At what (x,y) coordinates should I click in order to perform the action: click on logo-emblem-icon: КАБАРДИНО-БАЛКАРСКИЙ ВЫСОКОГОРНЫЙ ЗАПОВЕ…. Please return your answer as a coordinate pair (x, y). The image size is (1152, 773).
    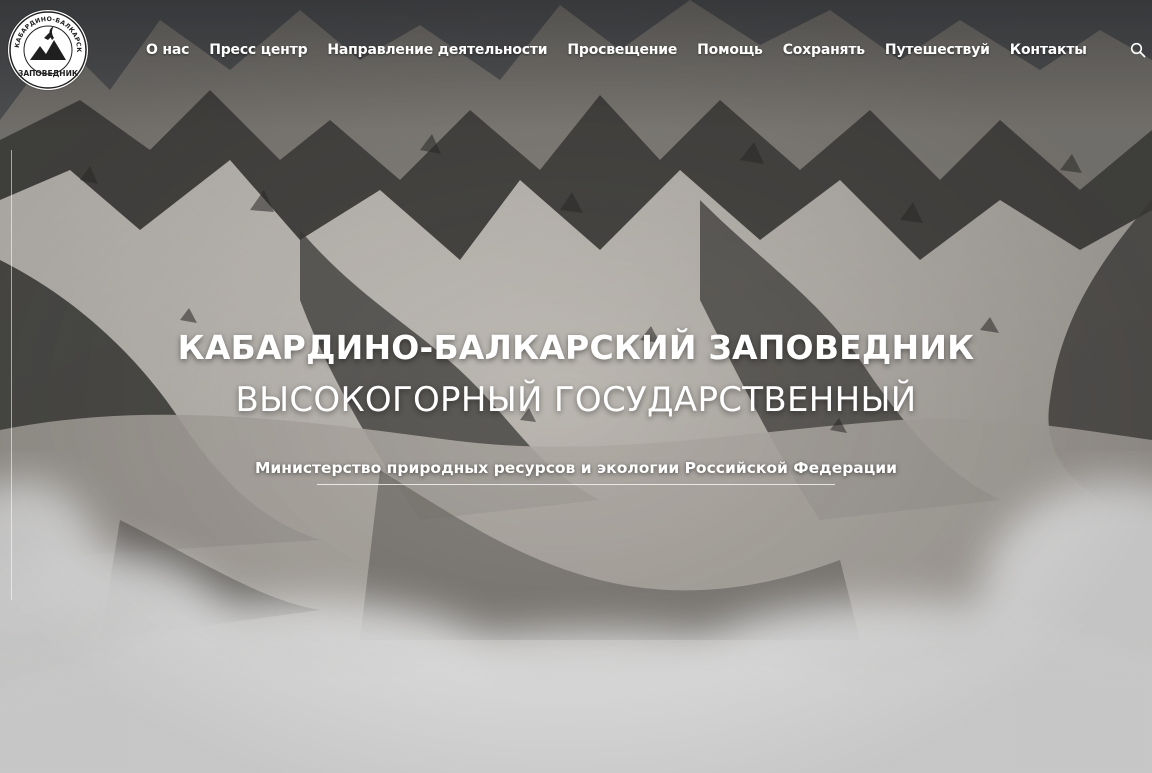
    Looking at the image, I should click on (47, 49).